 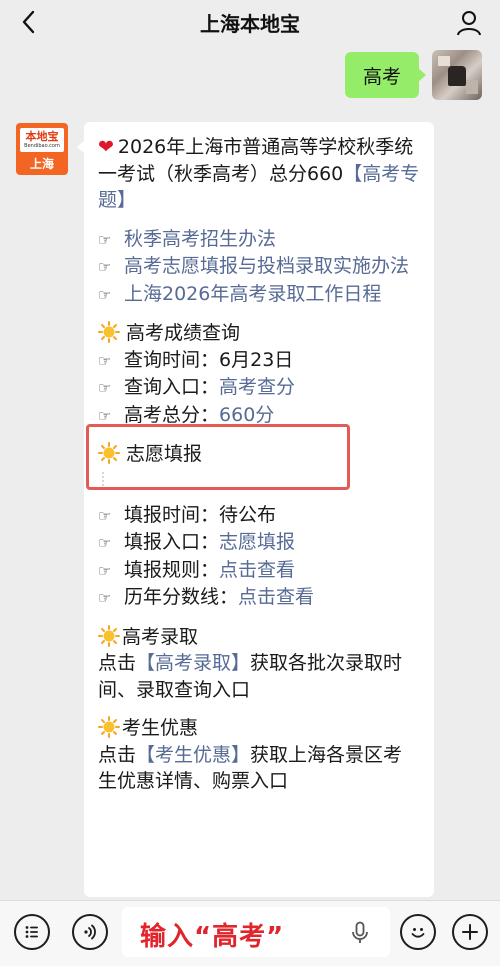 What do you see at coordinates (259, 361) in the screenshot?
I see `score-time-row: ☞ 查询时间：6月23日` at bounding box center [259, 361].